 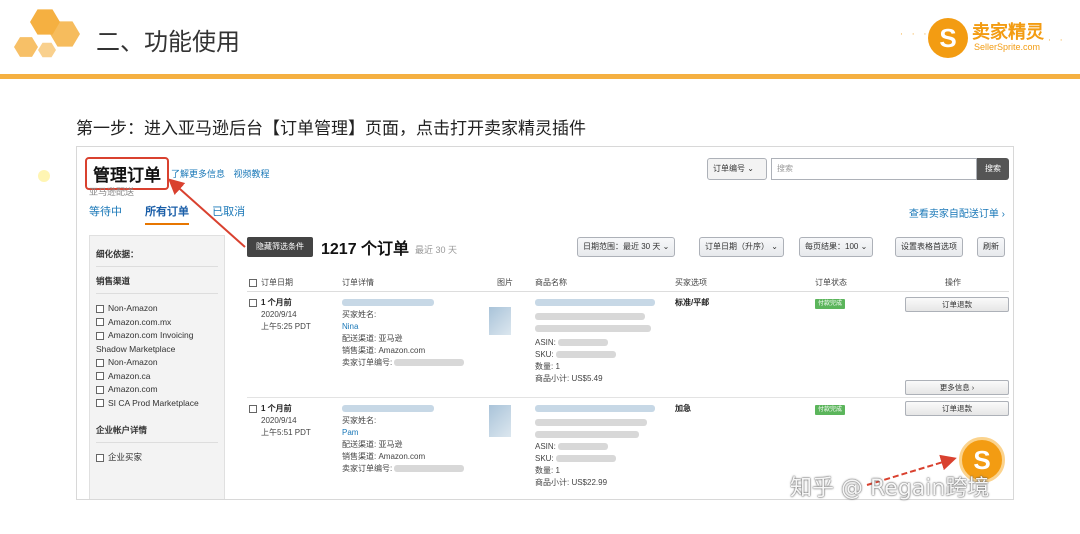 What do you see at coordinates (628, 291) in the screenshot?
I see `table-header-rule` at bounding box center [628, 291].